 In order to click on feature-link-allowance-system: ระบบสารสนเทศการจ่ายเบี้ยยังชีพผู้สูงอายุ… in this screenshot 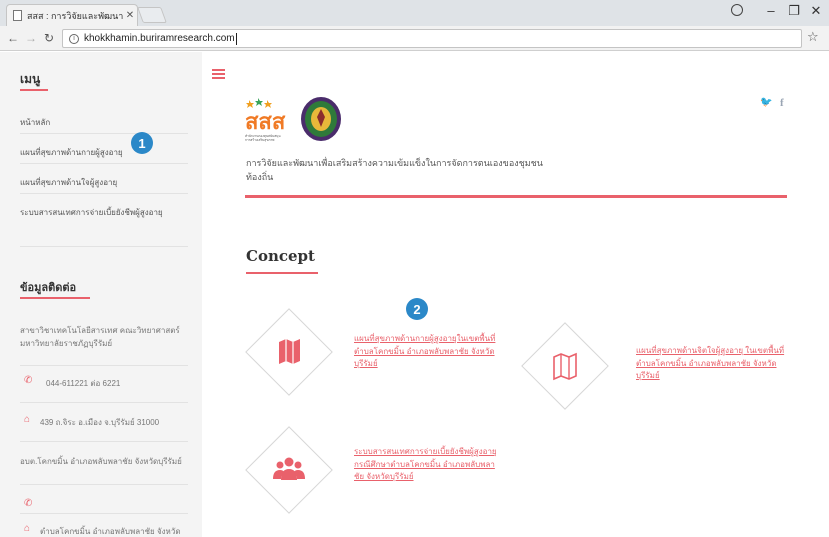, I will do `click(429, 465)`.